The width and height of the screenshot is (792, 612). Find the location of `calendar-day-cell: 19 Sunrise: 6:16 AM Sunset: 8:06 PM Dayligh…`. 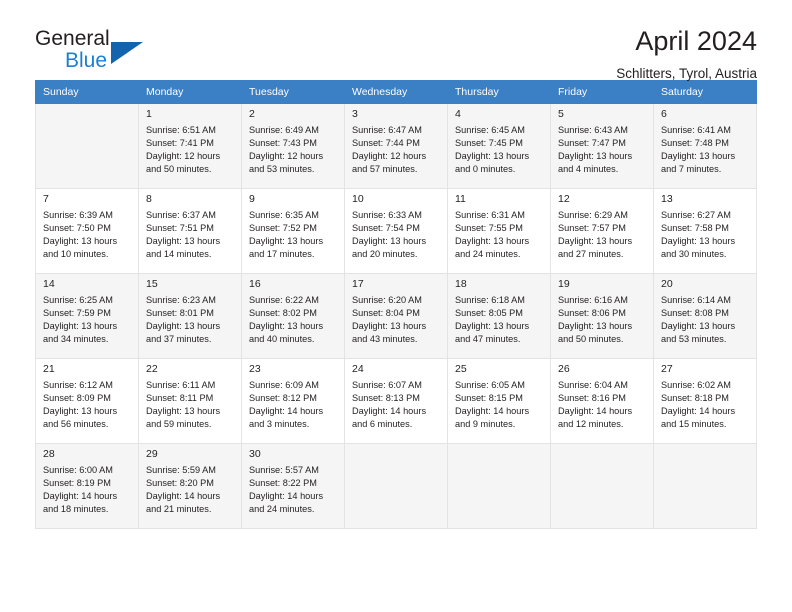

calendar-day-cell: 19 Sunrise: 6:16 AM Sunset: 8:06 PM Dayligh… is located at coordinates (602, 316).